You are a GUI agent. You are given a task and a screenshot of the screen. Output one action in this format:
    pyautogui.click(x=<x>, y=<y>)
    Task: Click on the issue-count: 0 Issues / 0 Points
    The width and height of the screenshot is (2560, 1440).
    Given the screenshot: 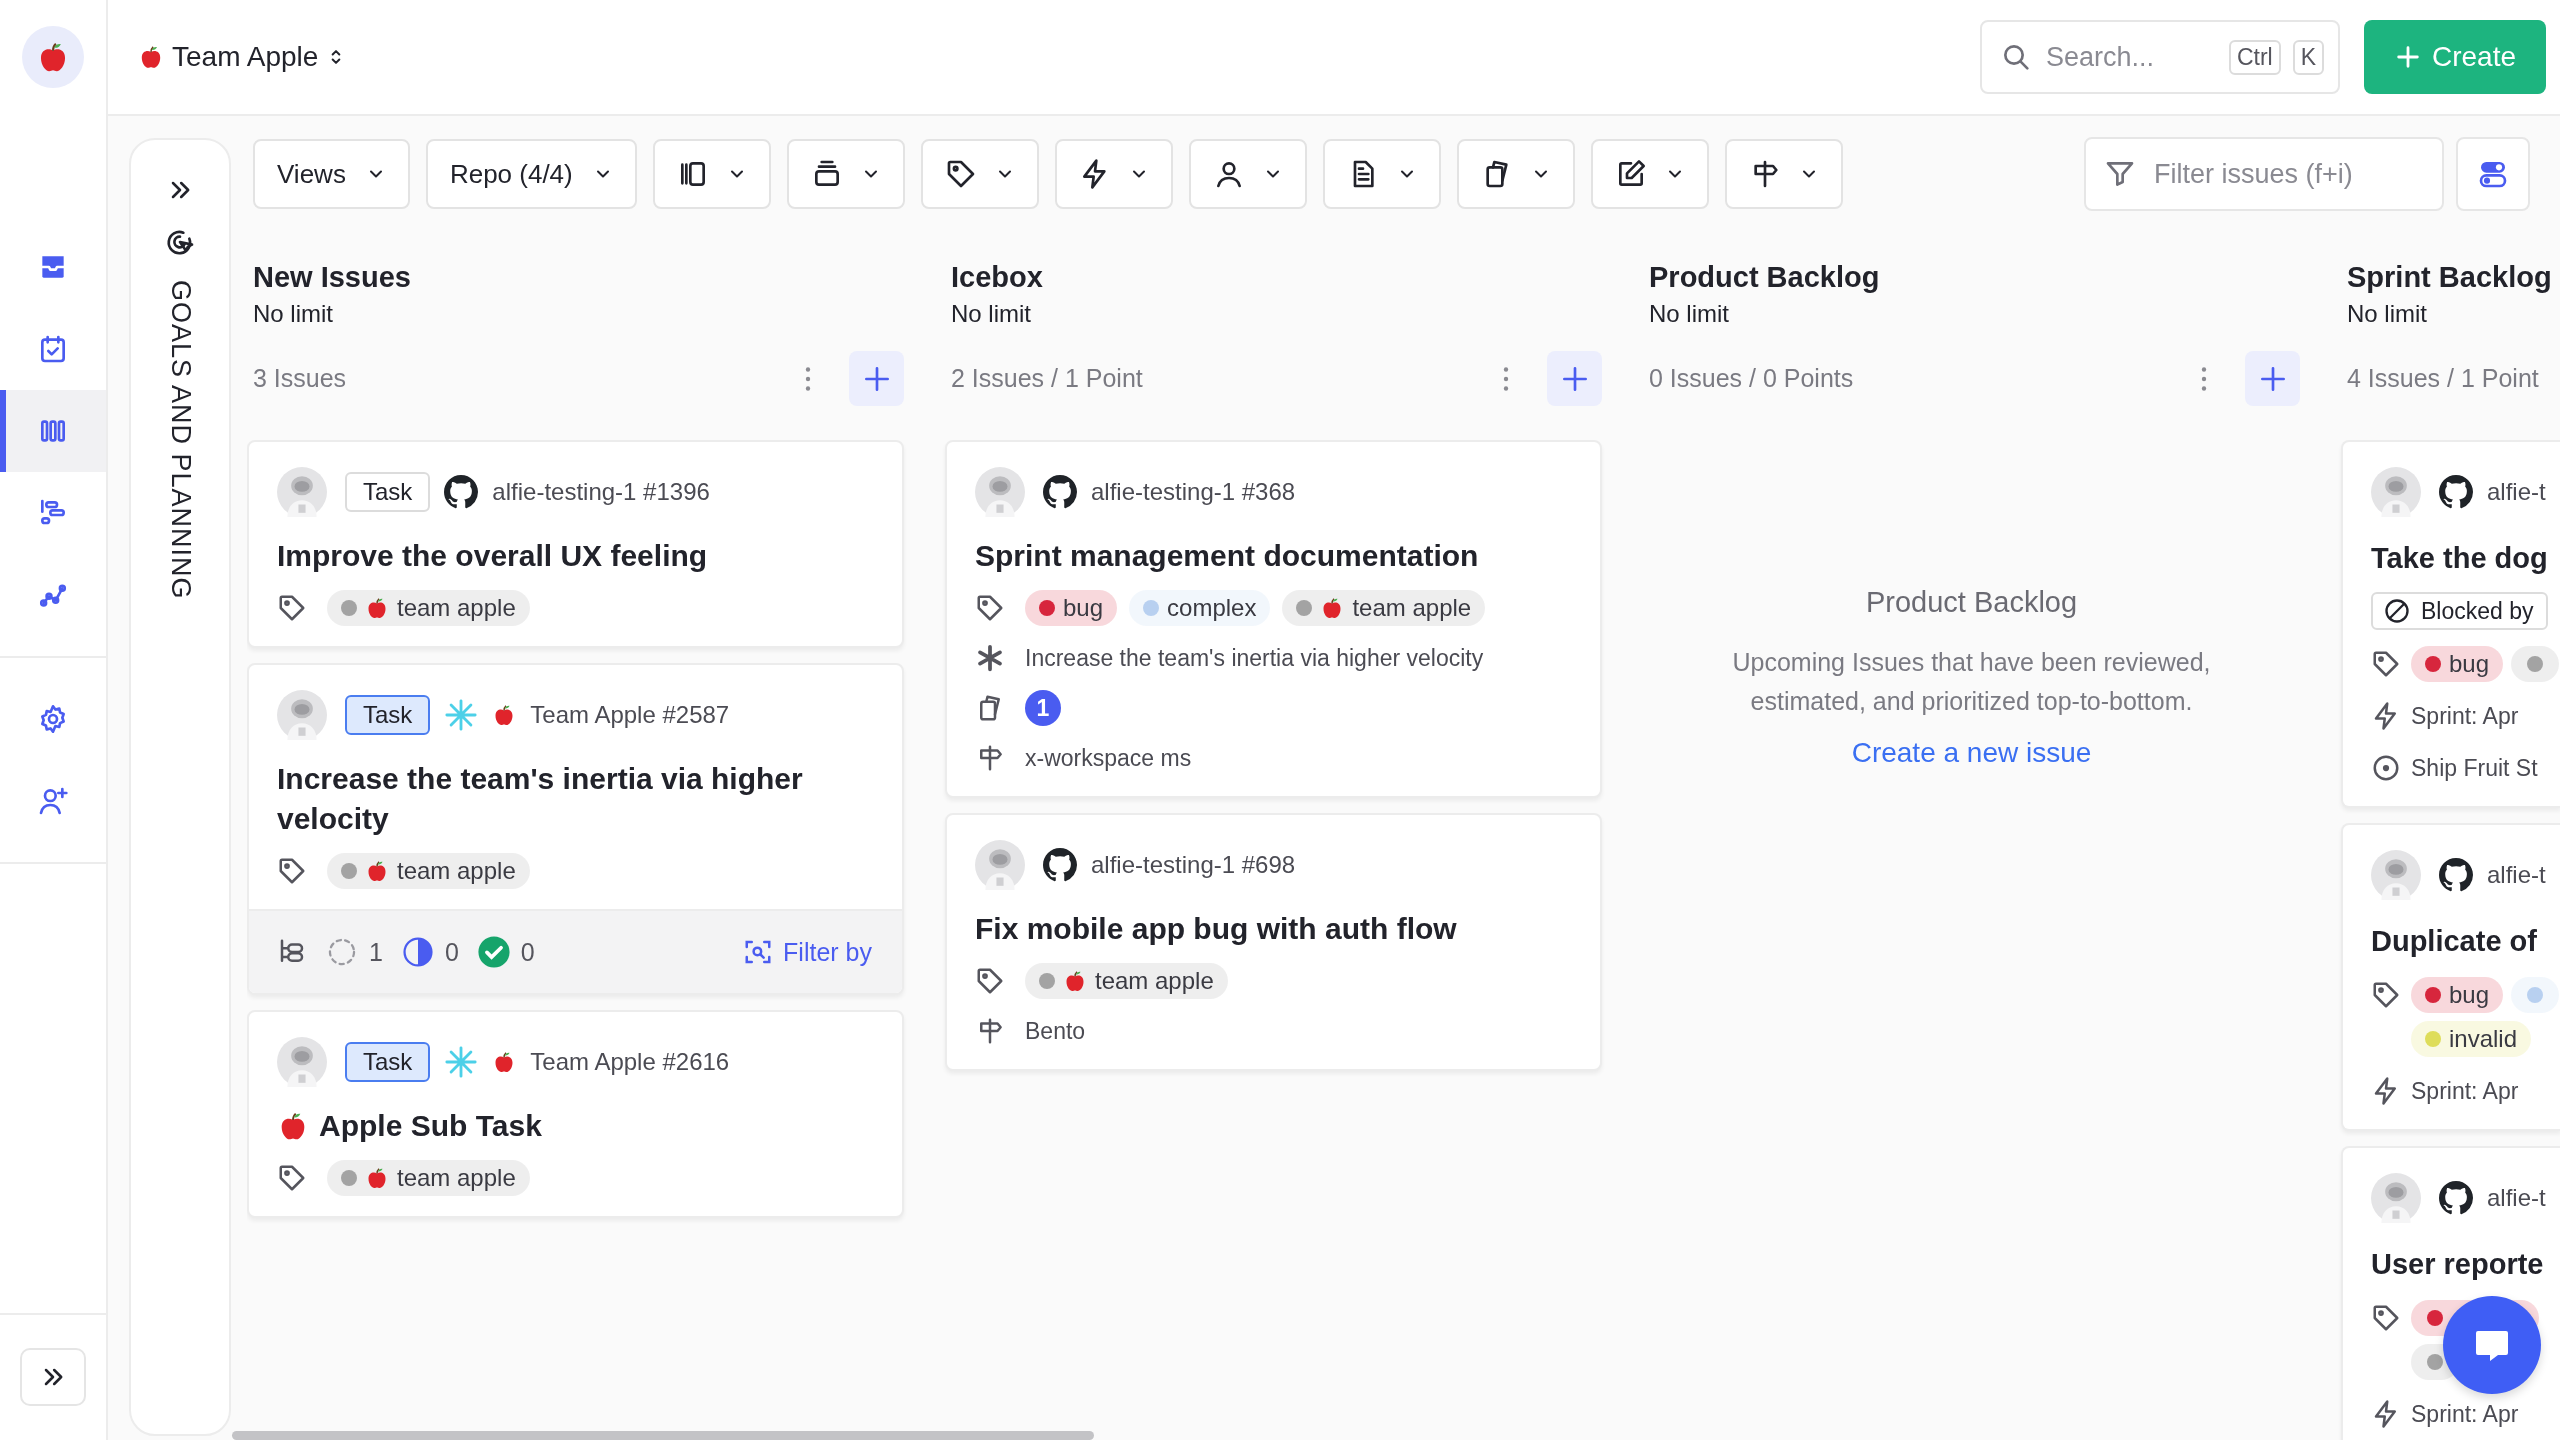 What is the action you would take?
    pyautogui.click(x=1752, y=378)
    